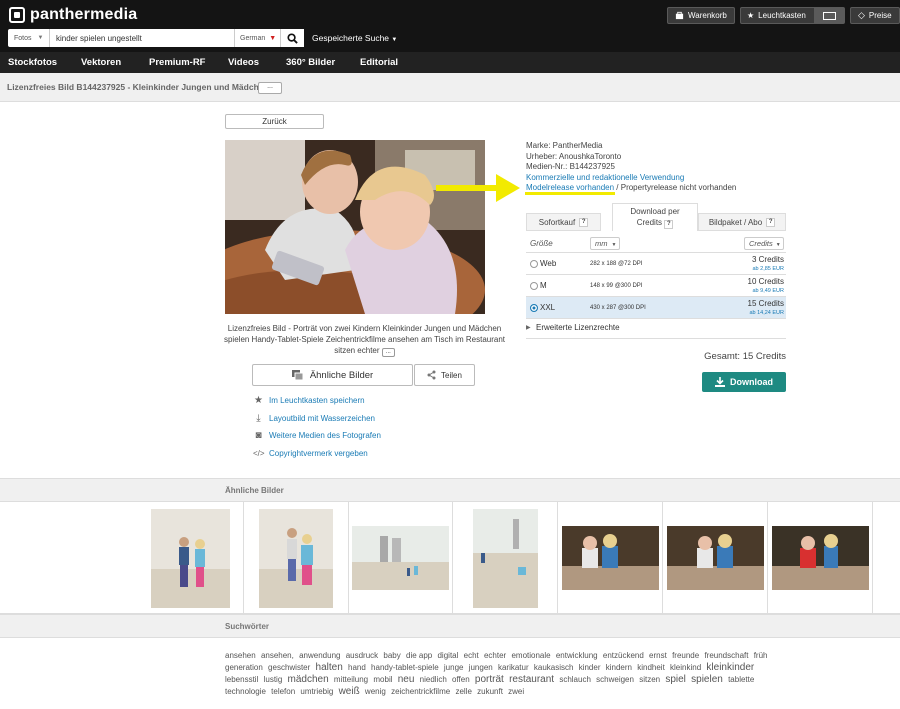  What do you see at coordinates (463, 691) in the screenshot?
I see `keyword-tag: zelle` at bounding box center [463, 691].